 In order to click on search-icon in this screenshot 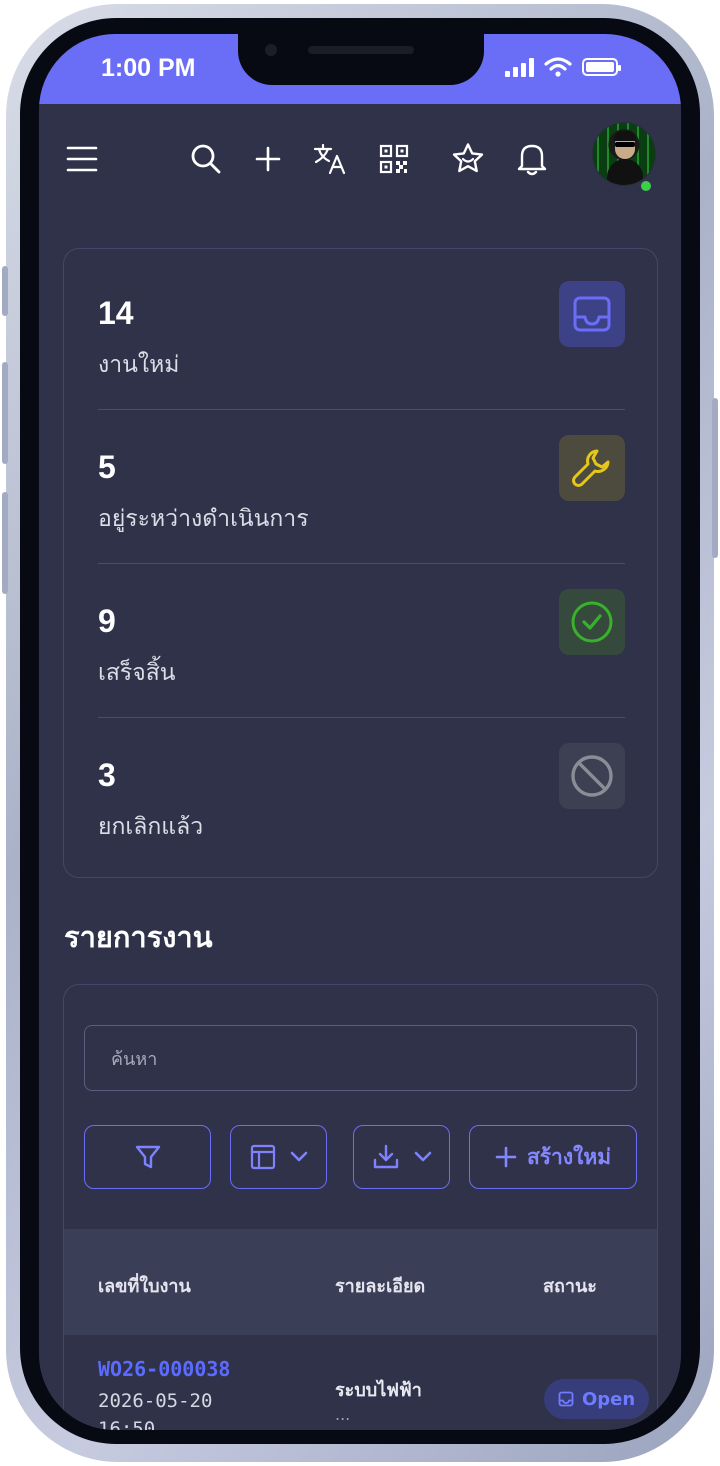, I will do `click(206, 159)`.